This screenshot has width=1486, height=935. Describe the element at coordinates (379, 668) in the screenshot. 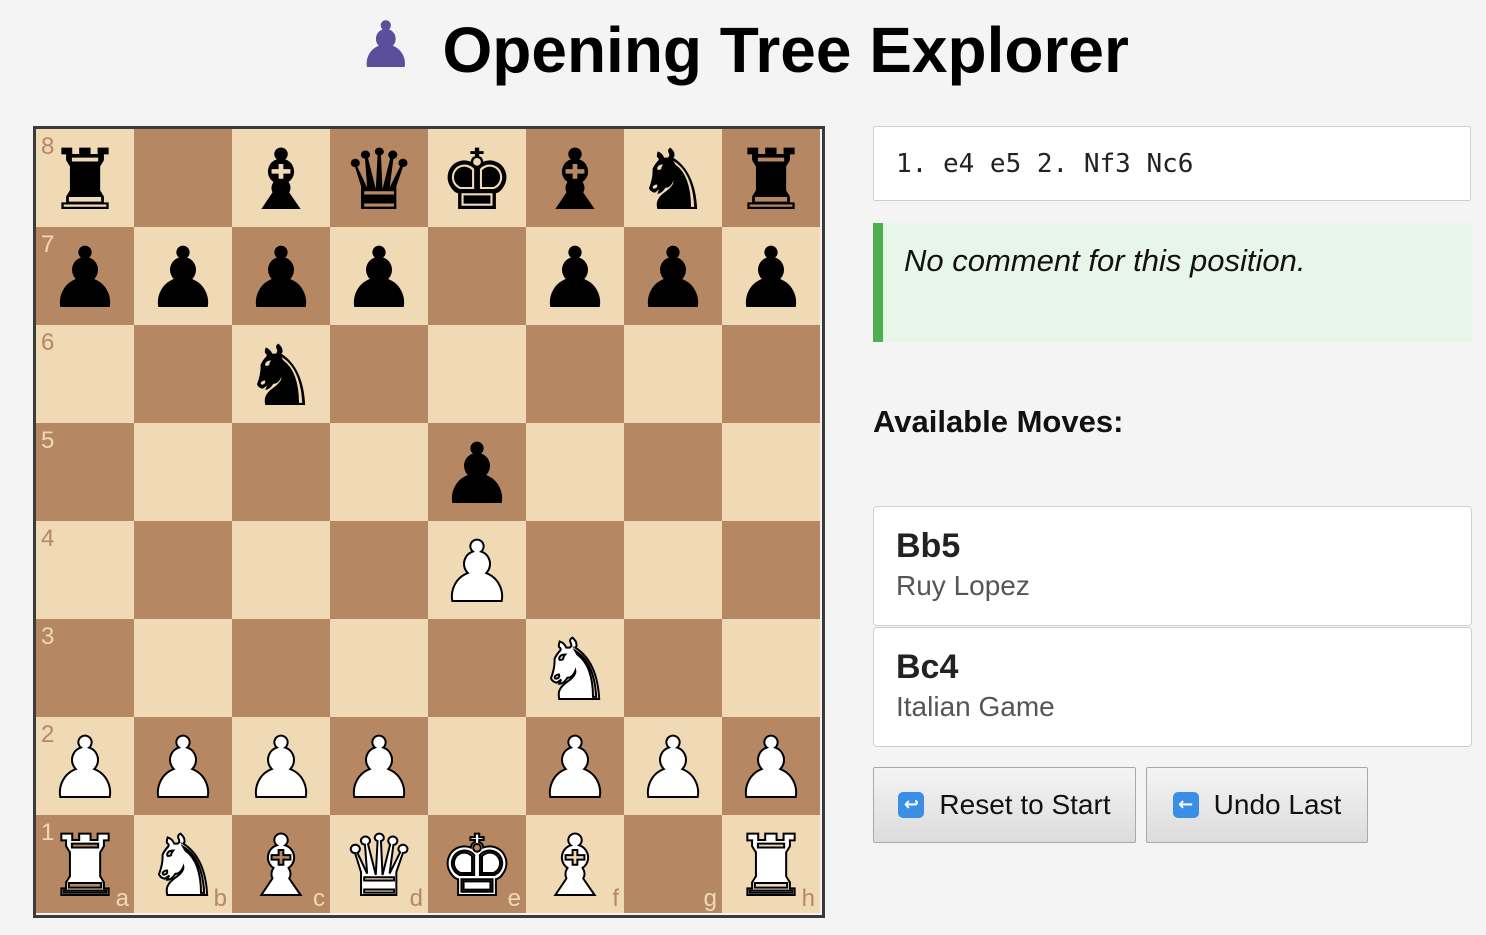

I see `square-d3` at that location.